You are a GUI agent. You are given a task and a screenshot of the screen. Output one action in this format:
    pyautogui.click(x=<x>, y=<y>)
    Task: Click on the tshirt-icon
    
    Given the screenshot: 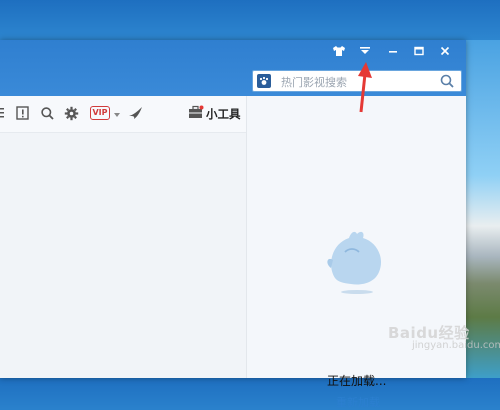 What is the action you would take?
    pyautogui.click(x=339, y=51)
    